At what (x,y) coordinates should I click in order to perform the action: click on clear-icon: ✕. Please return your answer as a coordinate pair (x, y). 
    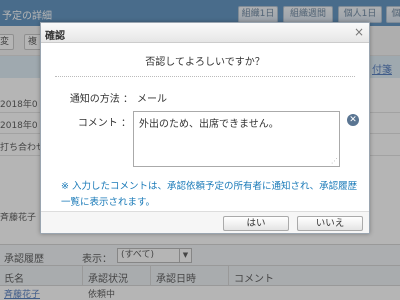
    Looking at the image, I should click on (353, 120).